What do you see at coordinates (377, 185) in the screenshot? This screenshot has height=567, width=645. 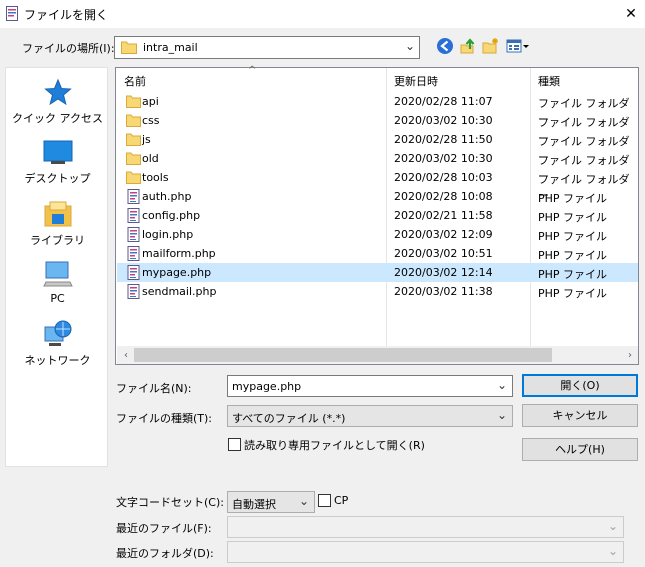 I see `folder-row: tools 2020/02/28 10:03 ファイル フォルダー` at bounding box center [377, 185].